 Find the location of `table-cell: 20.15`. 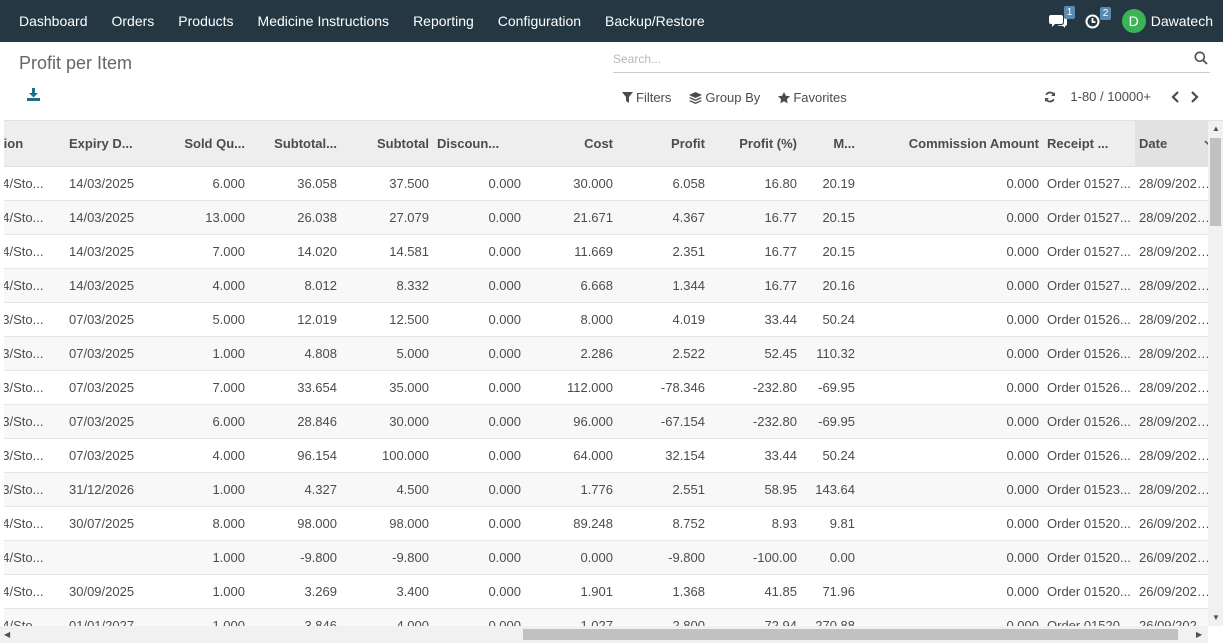

table-cell: 20.15 is located at coordinates (830, 250).